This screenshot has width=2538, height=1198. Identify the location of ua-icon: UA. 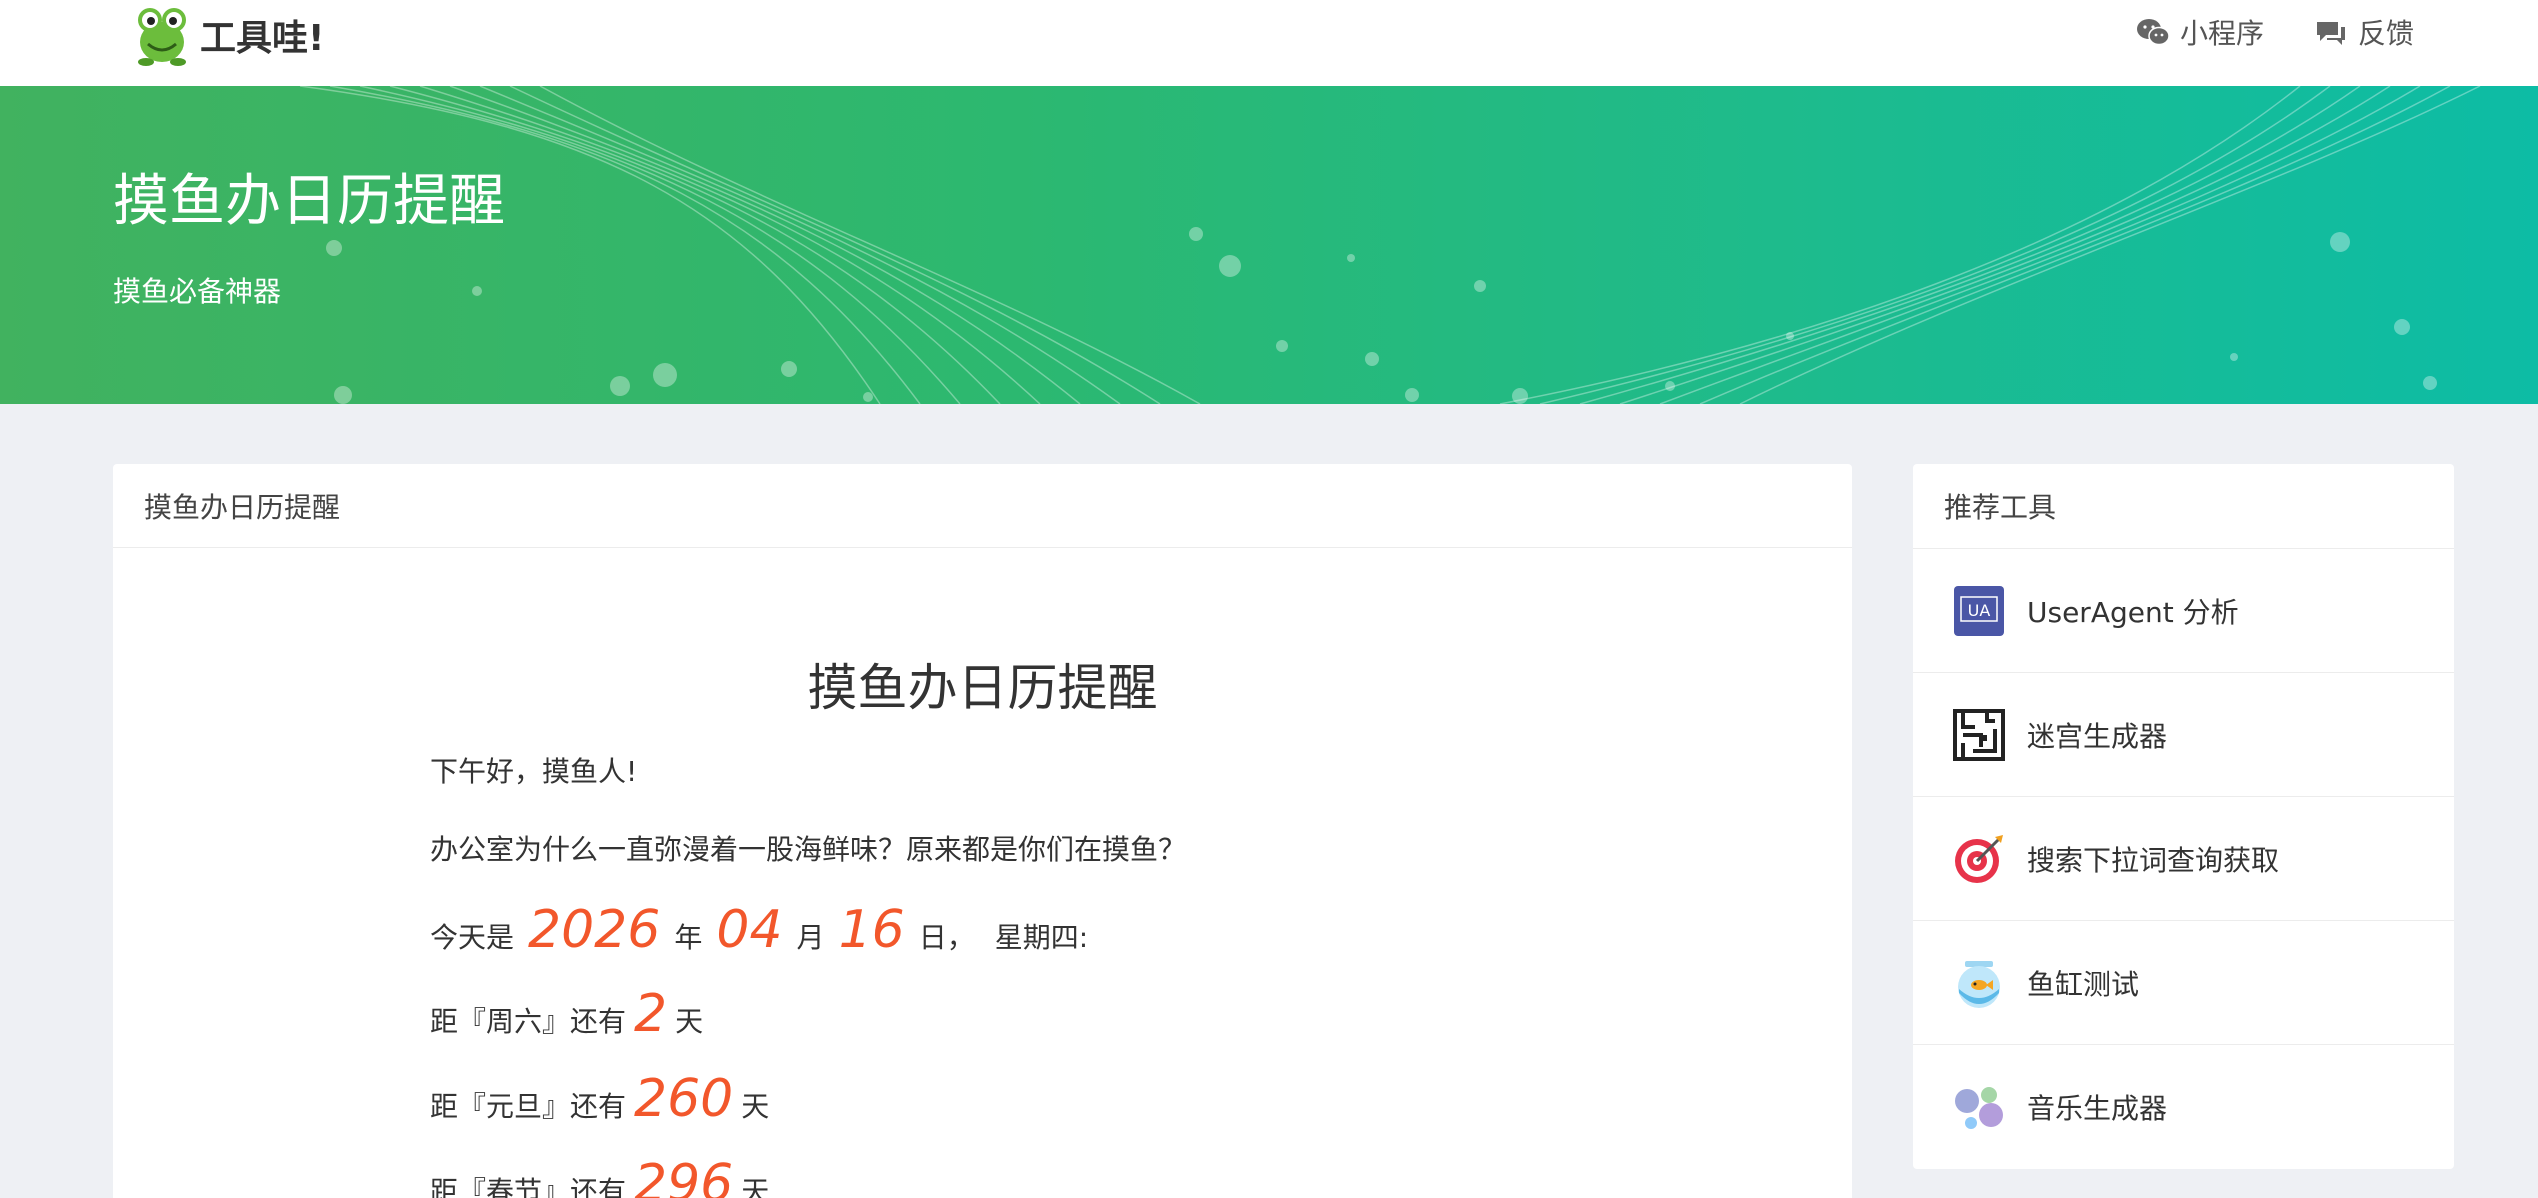
(1979, 610).